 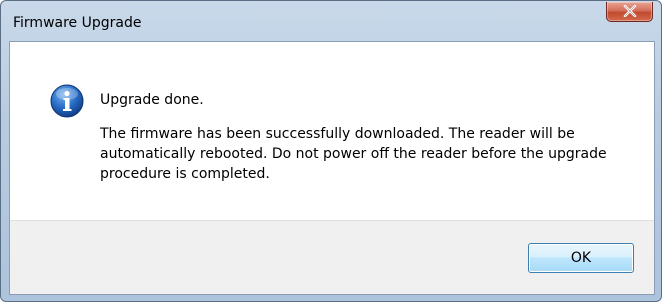 I want to click on window-title: Firmware Upgrade, so click(x=77, y=23).